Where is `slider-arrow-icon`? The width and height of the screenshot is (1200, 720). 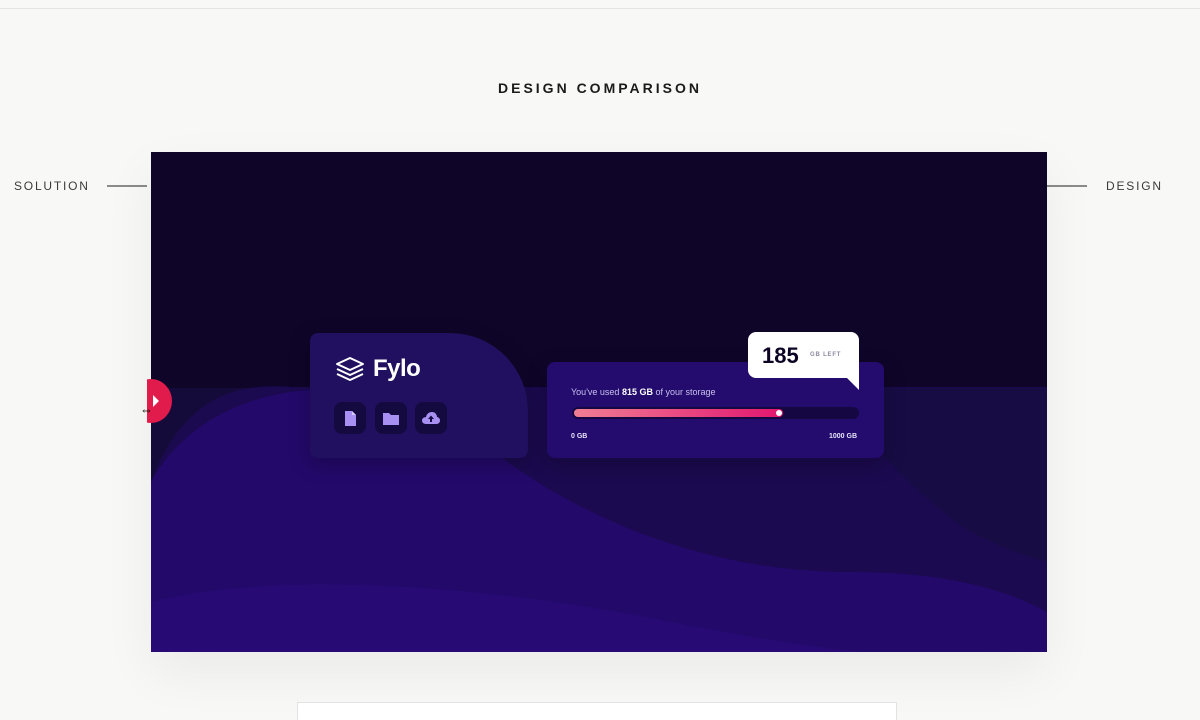 slider-arrow-icon is located at coordinates (156, 401).